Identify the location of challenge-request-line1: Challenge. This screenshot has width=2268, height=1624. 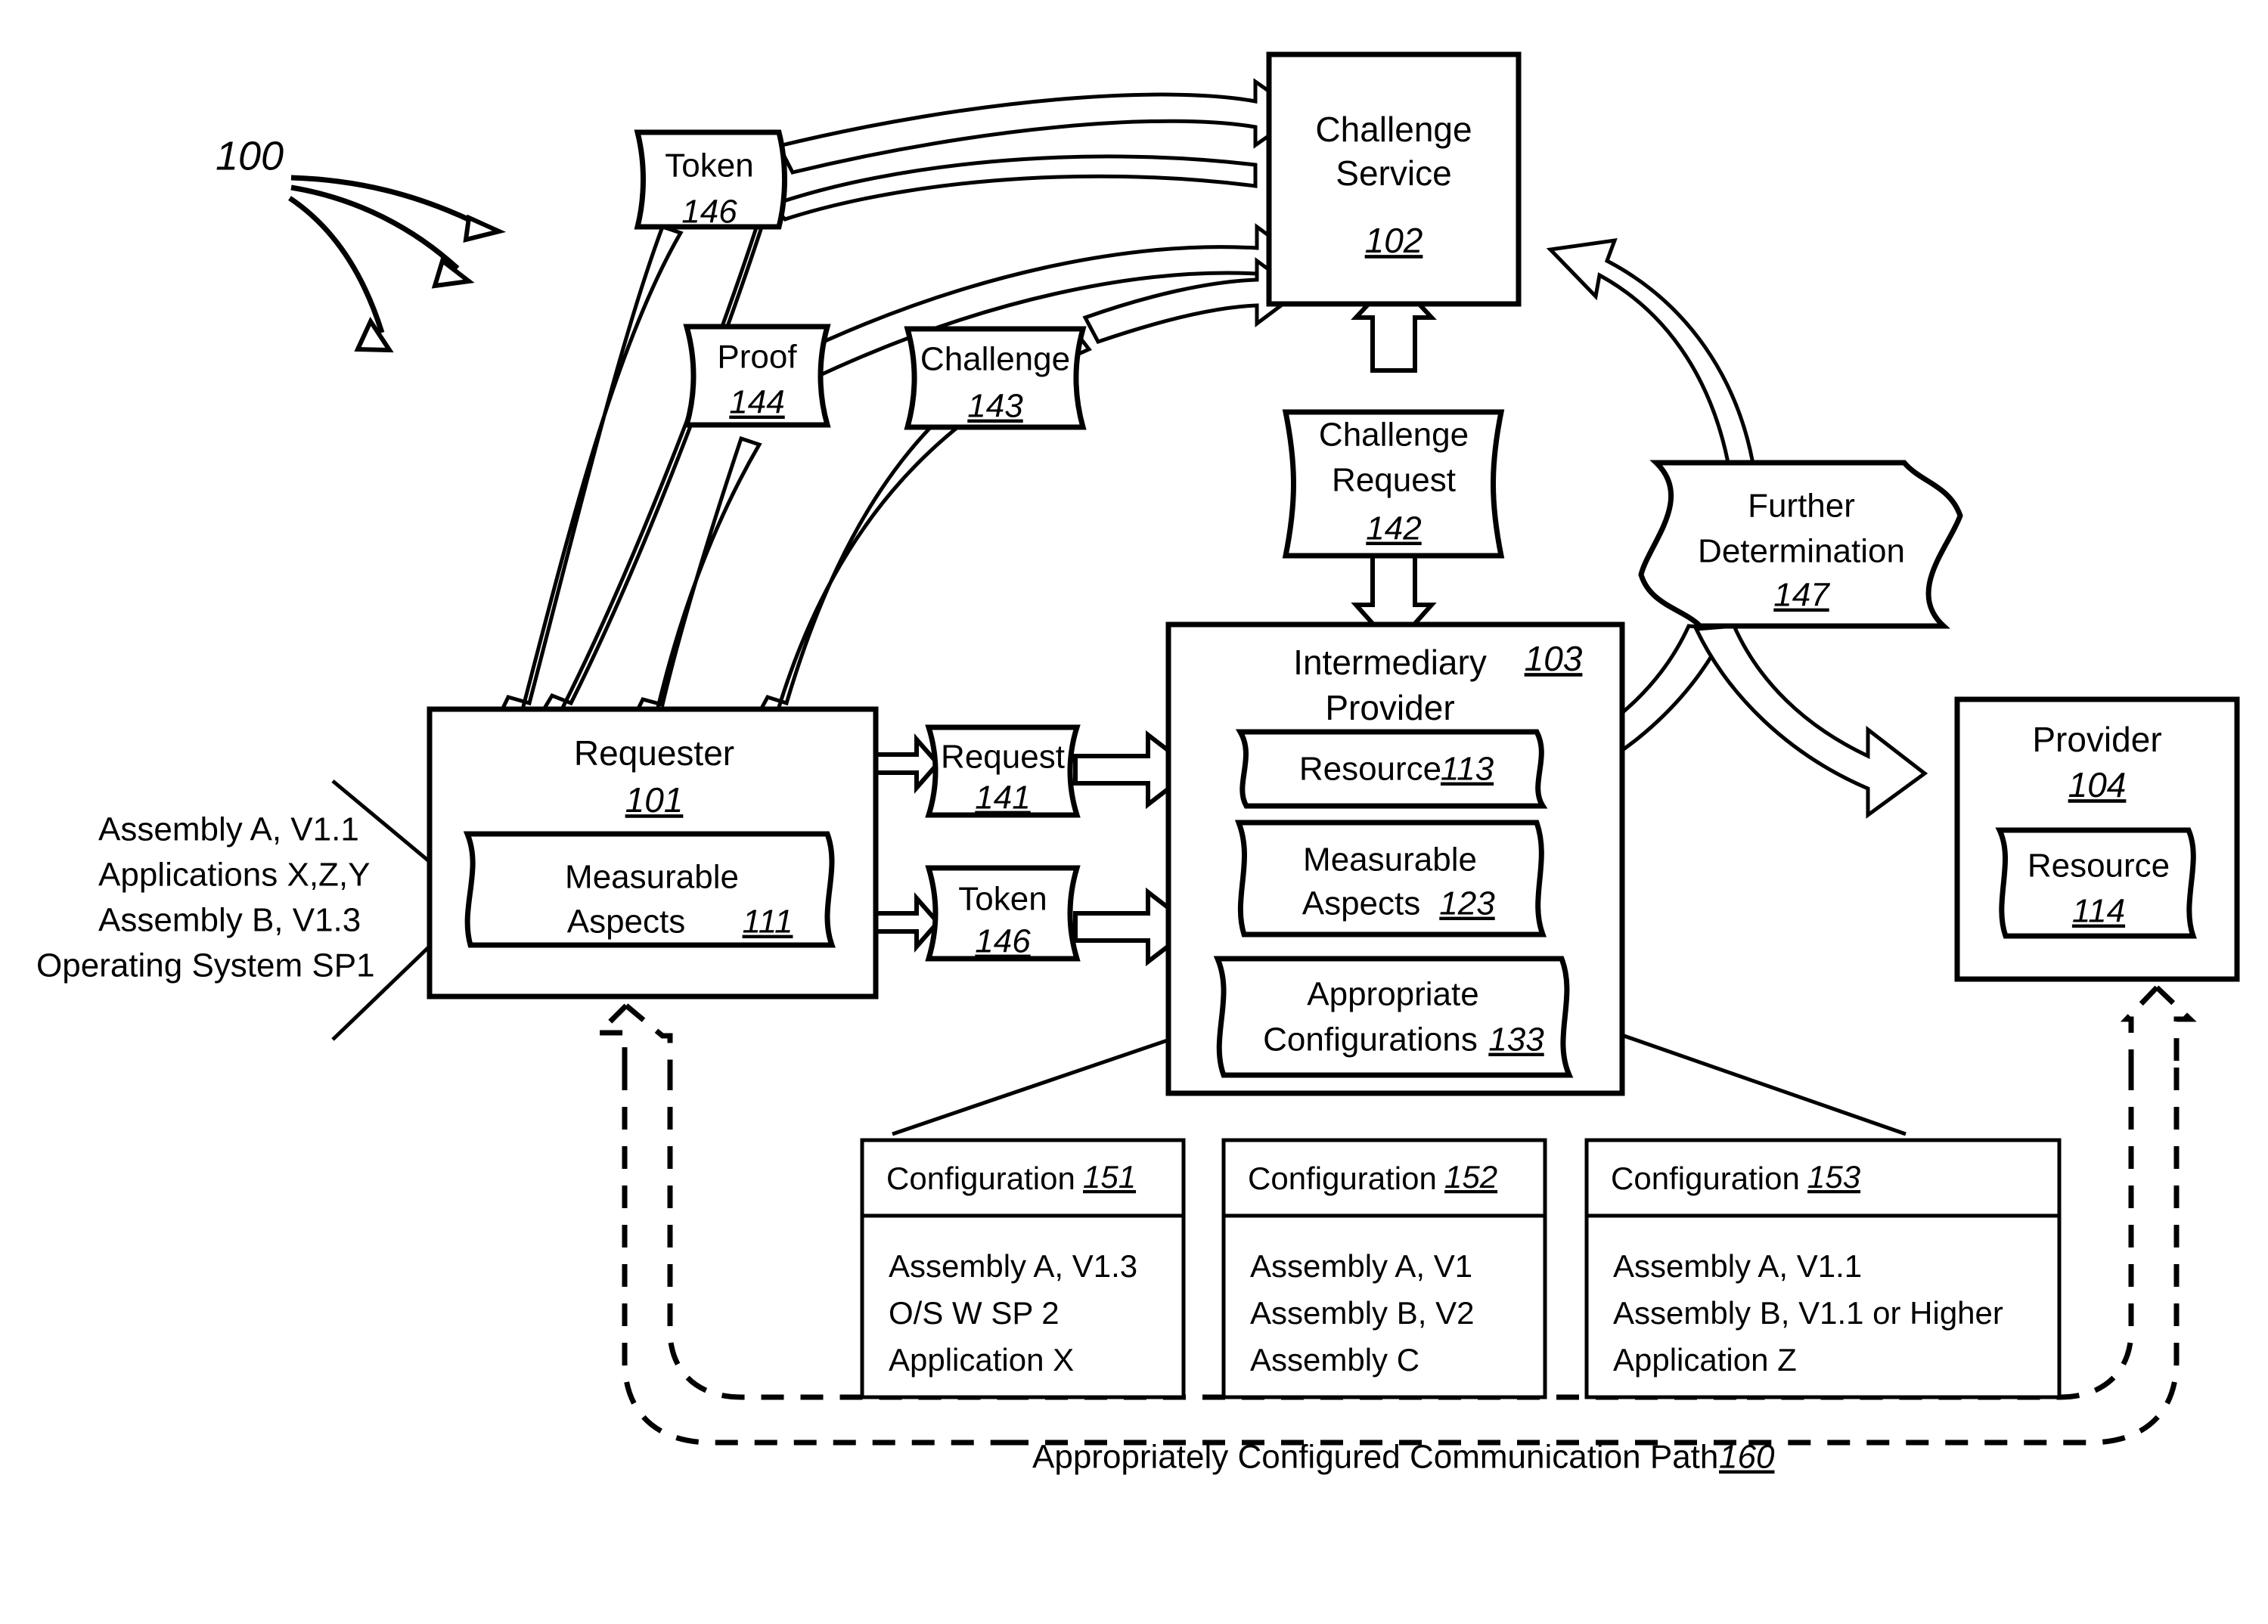
(1394, 435).